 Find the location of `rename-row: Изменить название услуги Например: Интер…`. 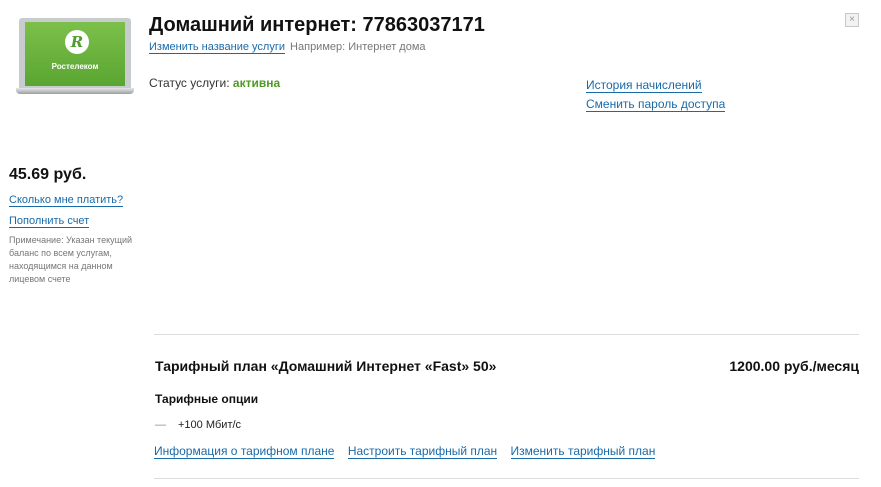

rename-row: Изменить название услуги Например: Интер… is located at coordinates (287, 47).